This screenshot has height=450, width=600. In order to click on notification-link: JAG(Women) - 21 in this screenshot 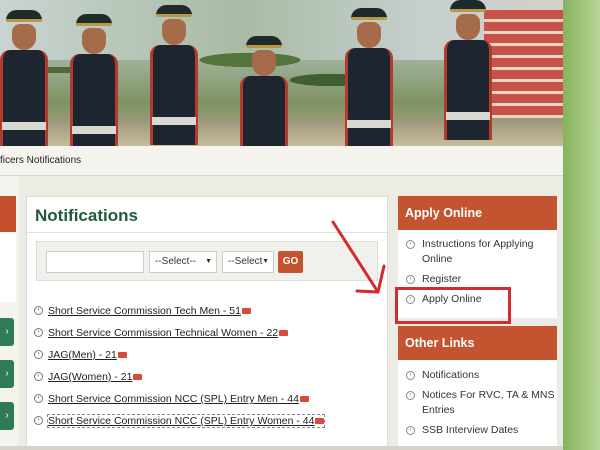, I will do `click(95, 377)`.